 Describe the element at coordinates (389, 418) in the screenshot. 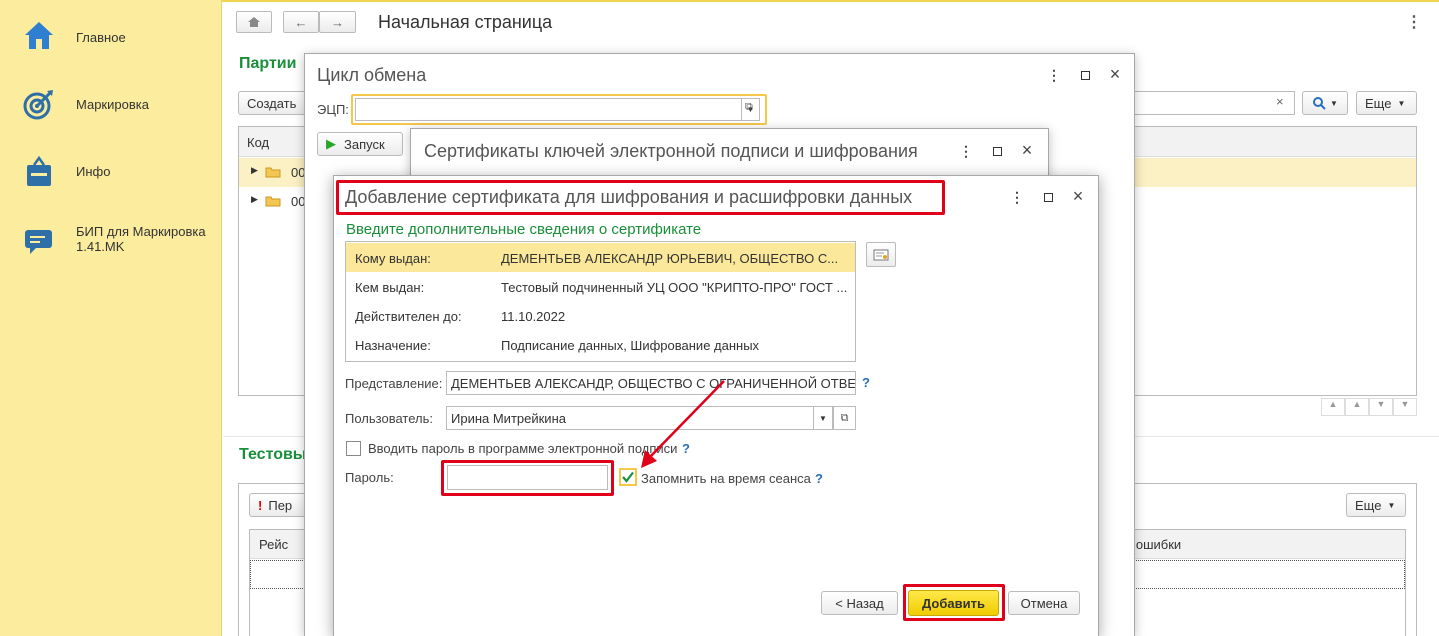

I see `user-label: Пользователь:` at that location.